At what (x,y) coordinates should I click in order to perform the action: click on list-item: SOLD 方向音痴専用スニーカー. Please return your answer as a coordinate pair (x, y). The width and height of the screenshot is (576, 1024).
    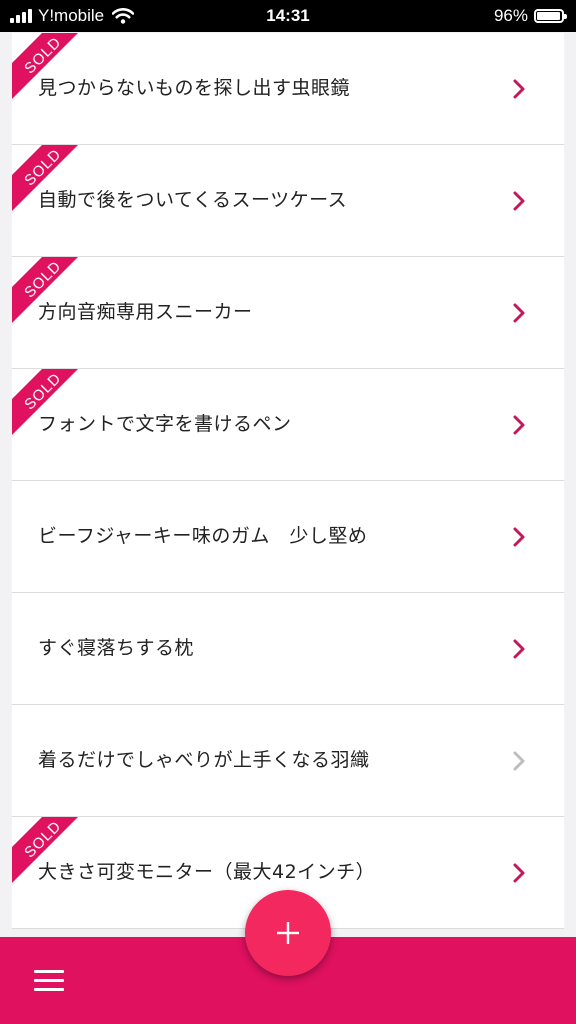
    Looking at the image, I should click on (288, 313).